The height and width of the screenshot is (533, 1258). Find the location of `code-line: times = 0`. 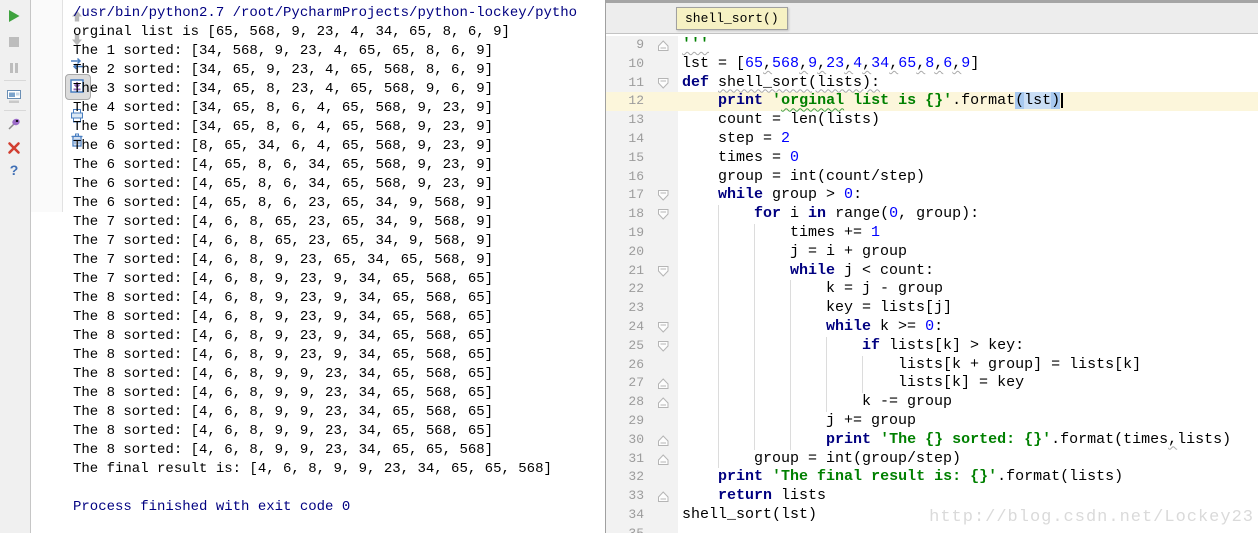

code-line: times = 0 is located at coordinates (968, 158).